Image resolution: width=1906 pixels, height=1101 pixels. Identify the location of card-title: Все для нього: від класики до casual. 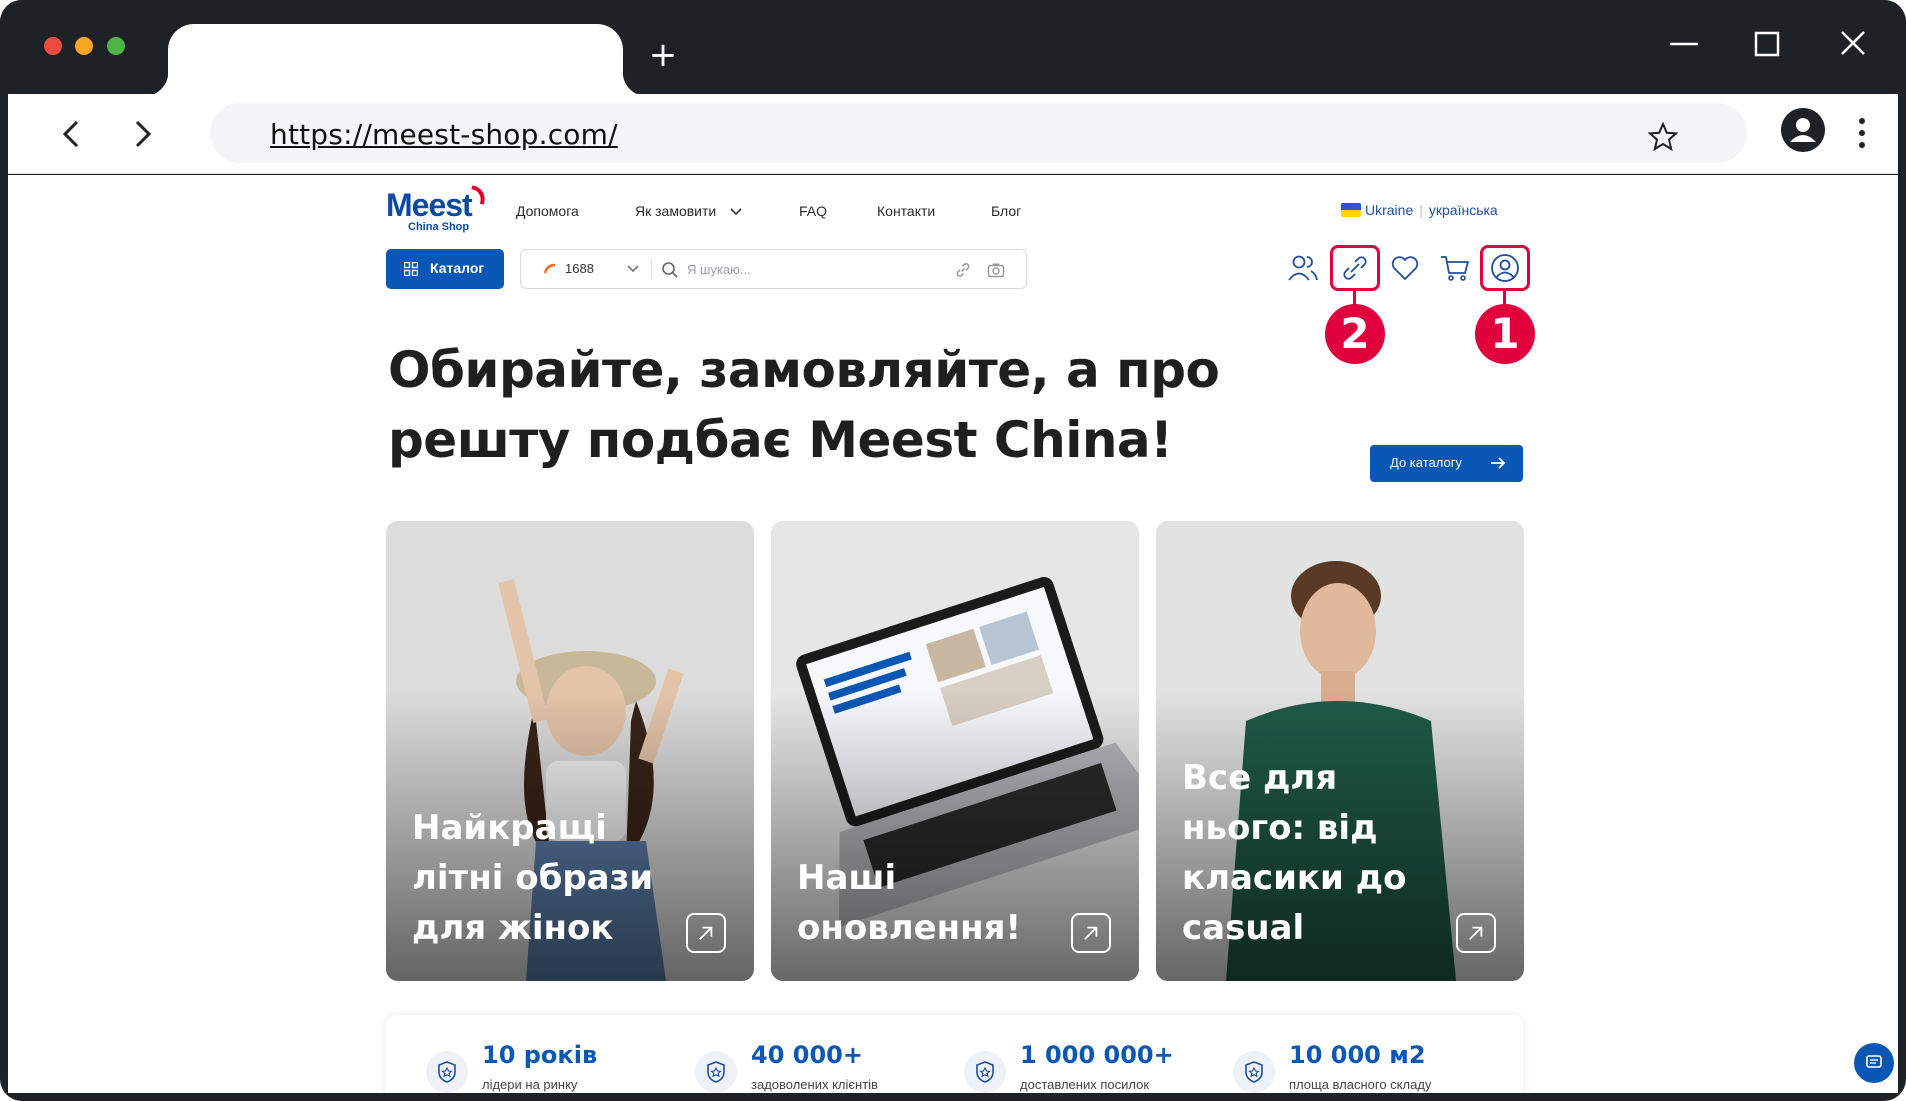
(1294, 853).